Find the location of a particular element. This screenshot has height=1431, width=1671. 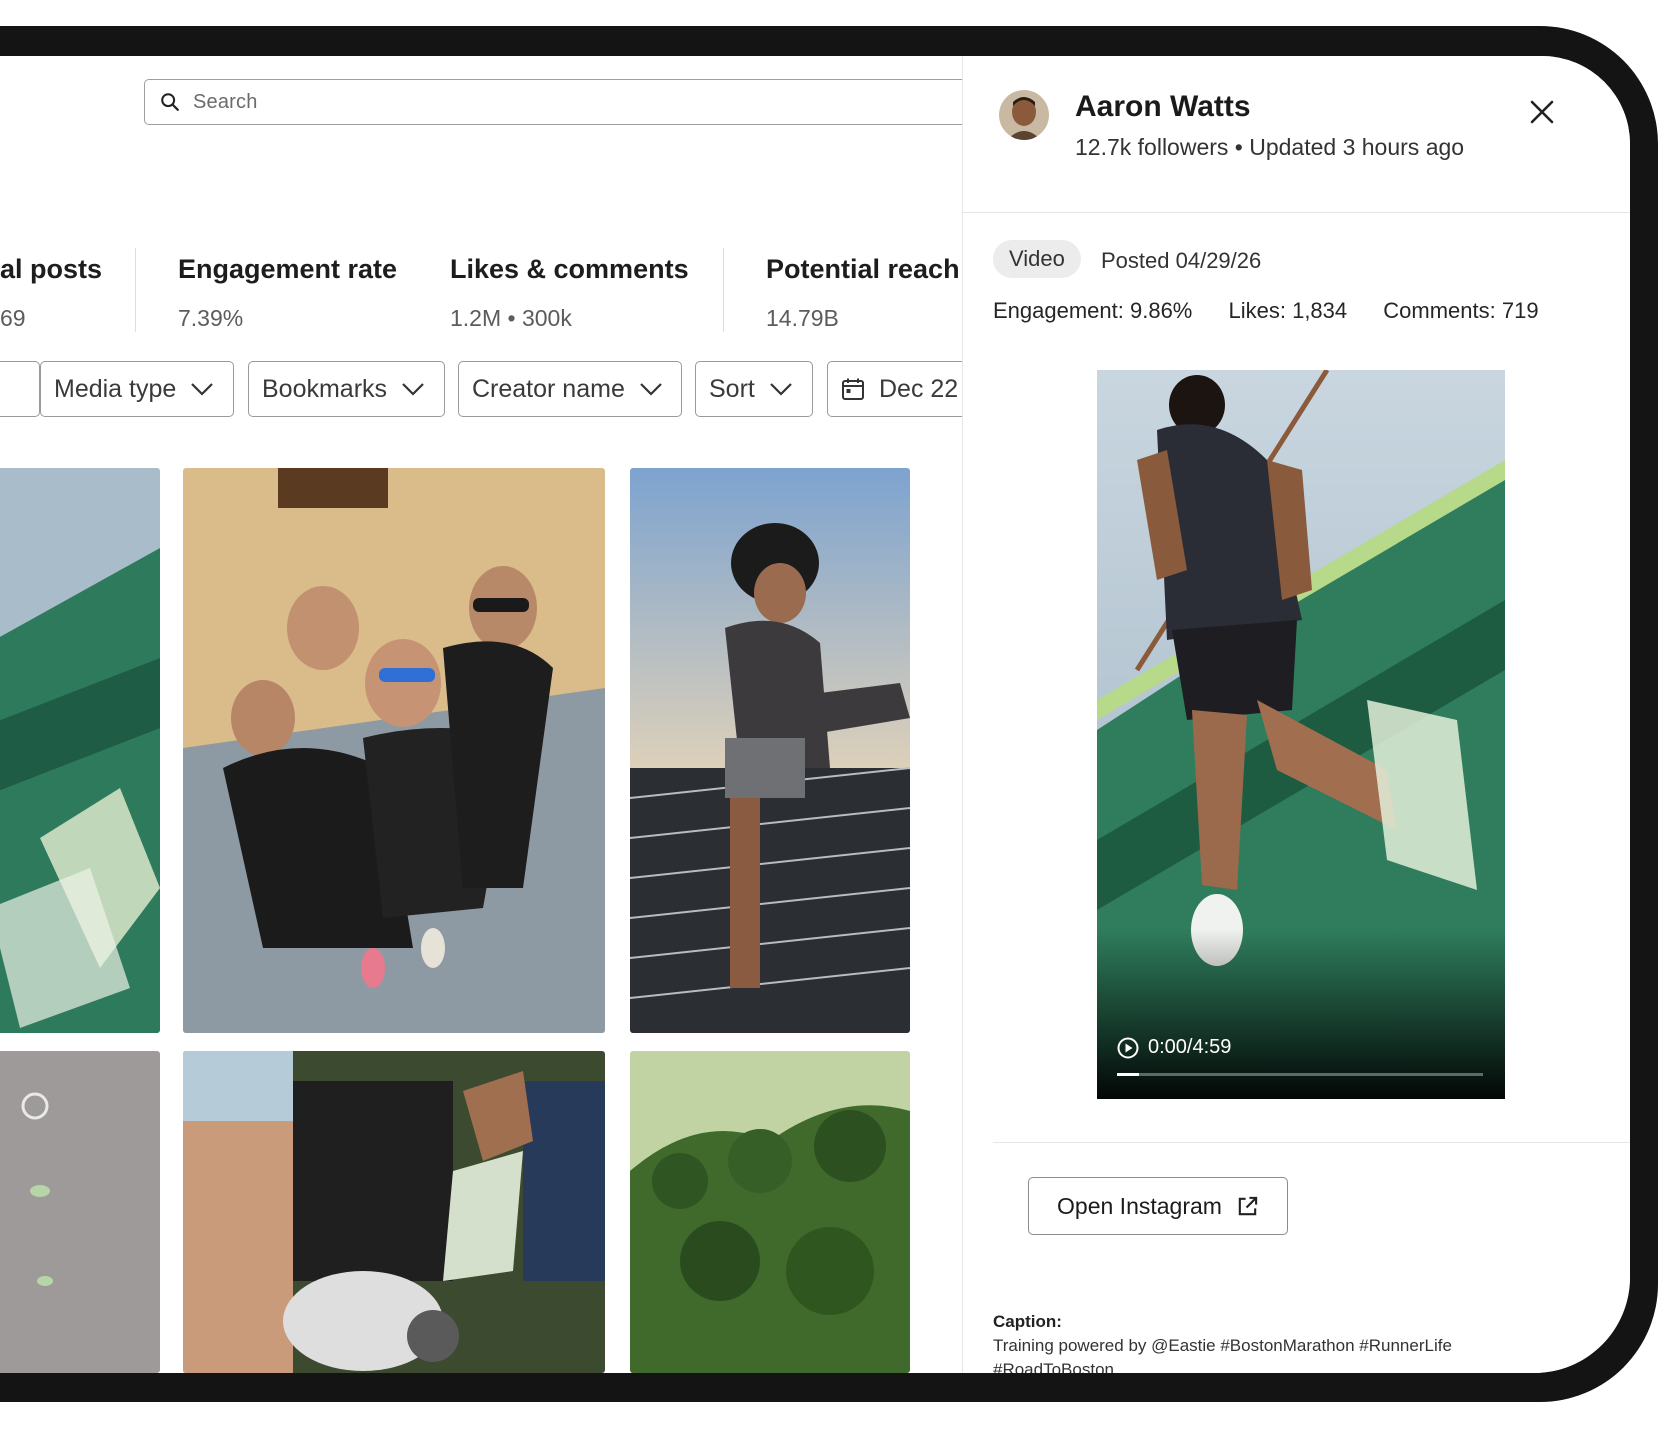

avatar-image is located at coordinates (1024, 115).